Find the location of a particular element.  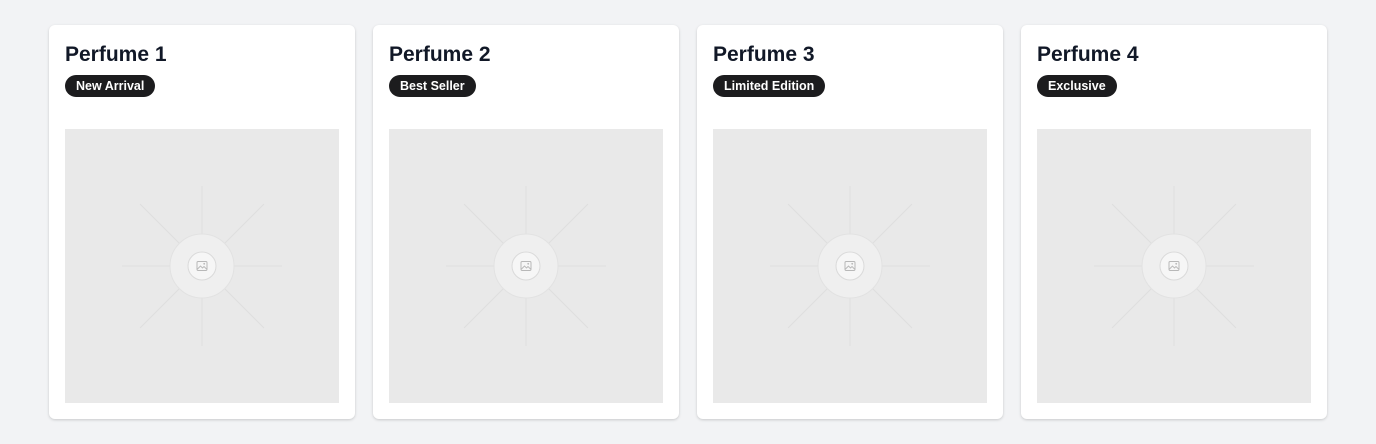

product-badge: Exclusive is located at coordinates (1077, 86).